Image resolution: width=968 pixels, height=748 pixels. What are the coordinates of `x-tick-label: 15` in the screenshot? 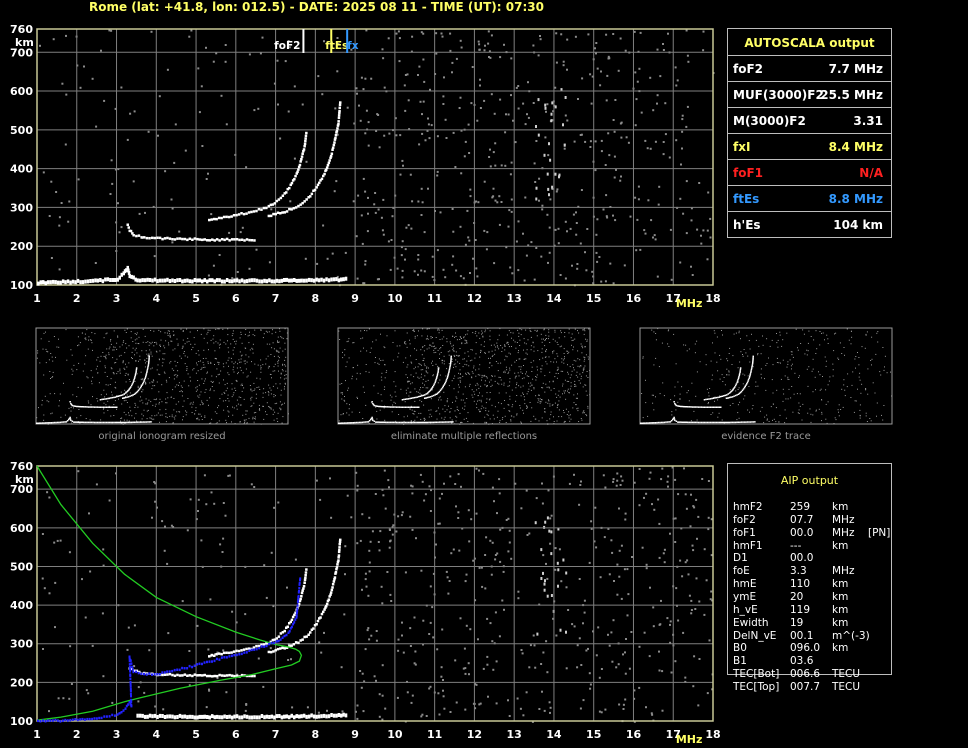 It's located at (593, 734).